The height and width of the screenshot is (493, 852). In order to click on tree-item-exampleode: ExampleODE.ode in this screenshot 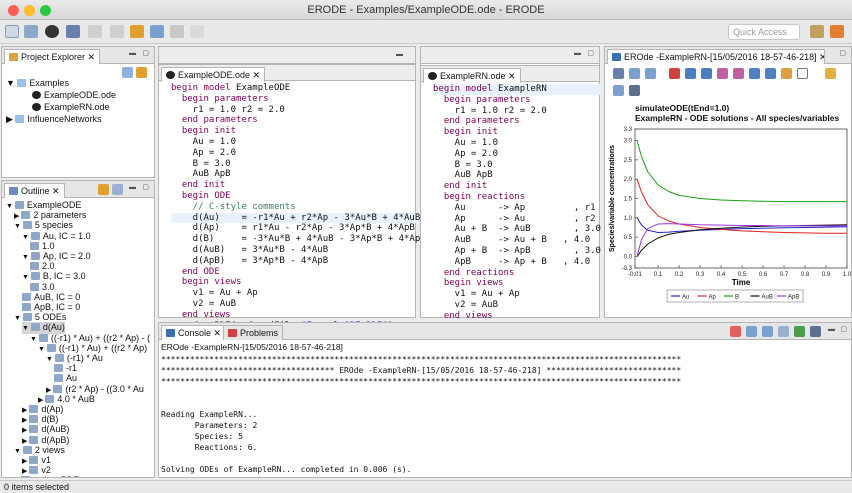, I will do `click(74, 95)`.